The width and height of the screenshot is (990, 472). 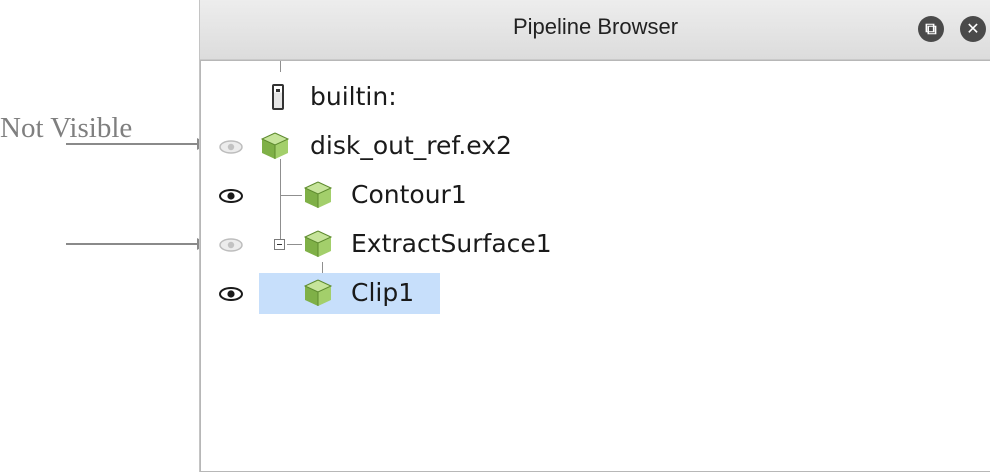 I want to click on server-icon, so click(x=278, y=97).